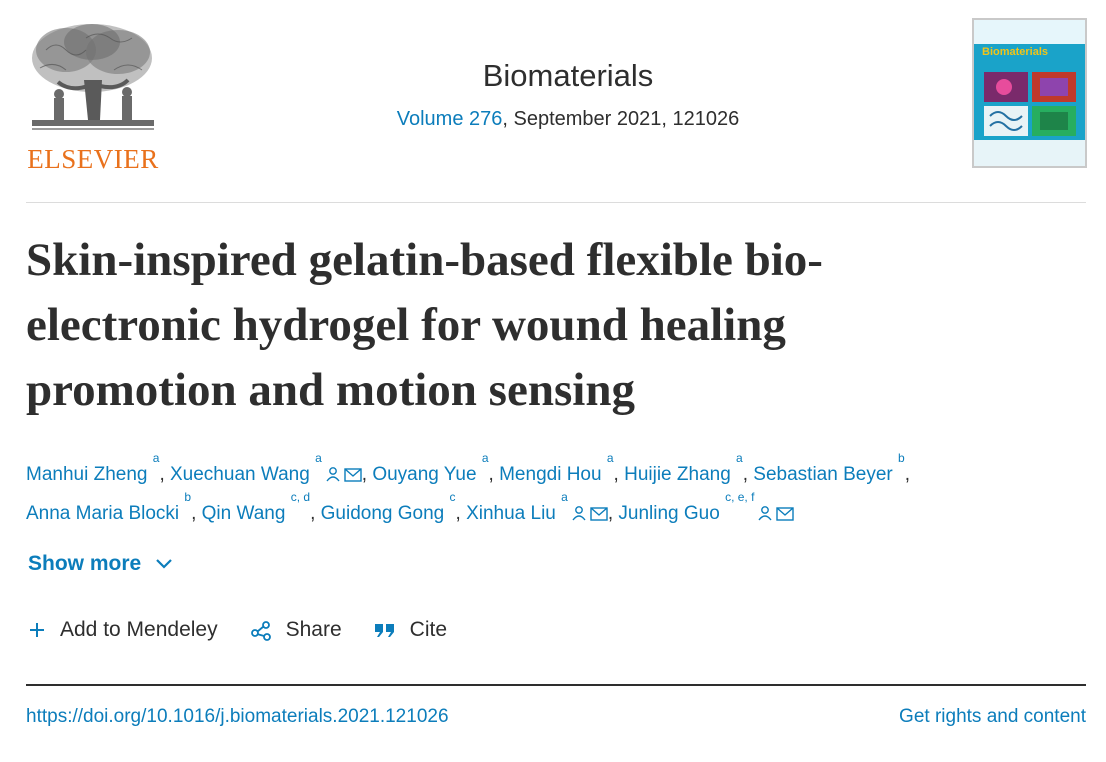  I want to click on journal-issue-line: Volume 276, September 2021, 121026, so click(568, 119).